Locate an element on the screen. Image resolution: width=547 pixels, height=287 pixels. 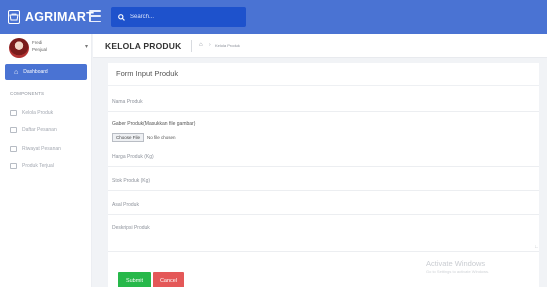
submit-button: Submit is located at coordinates (134, 279).